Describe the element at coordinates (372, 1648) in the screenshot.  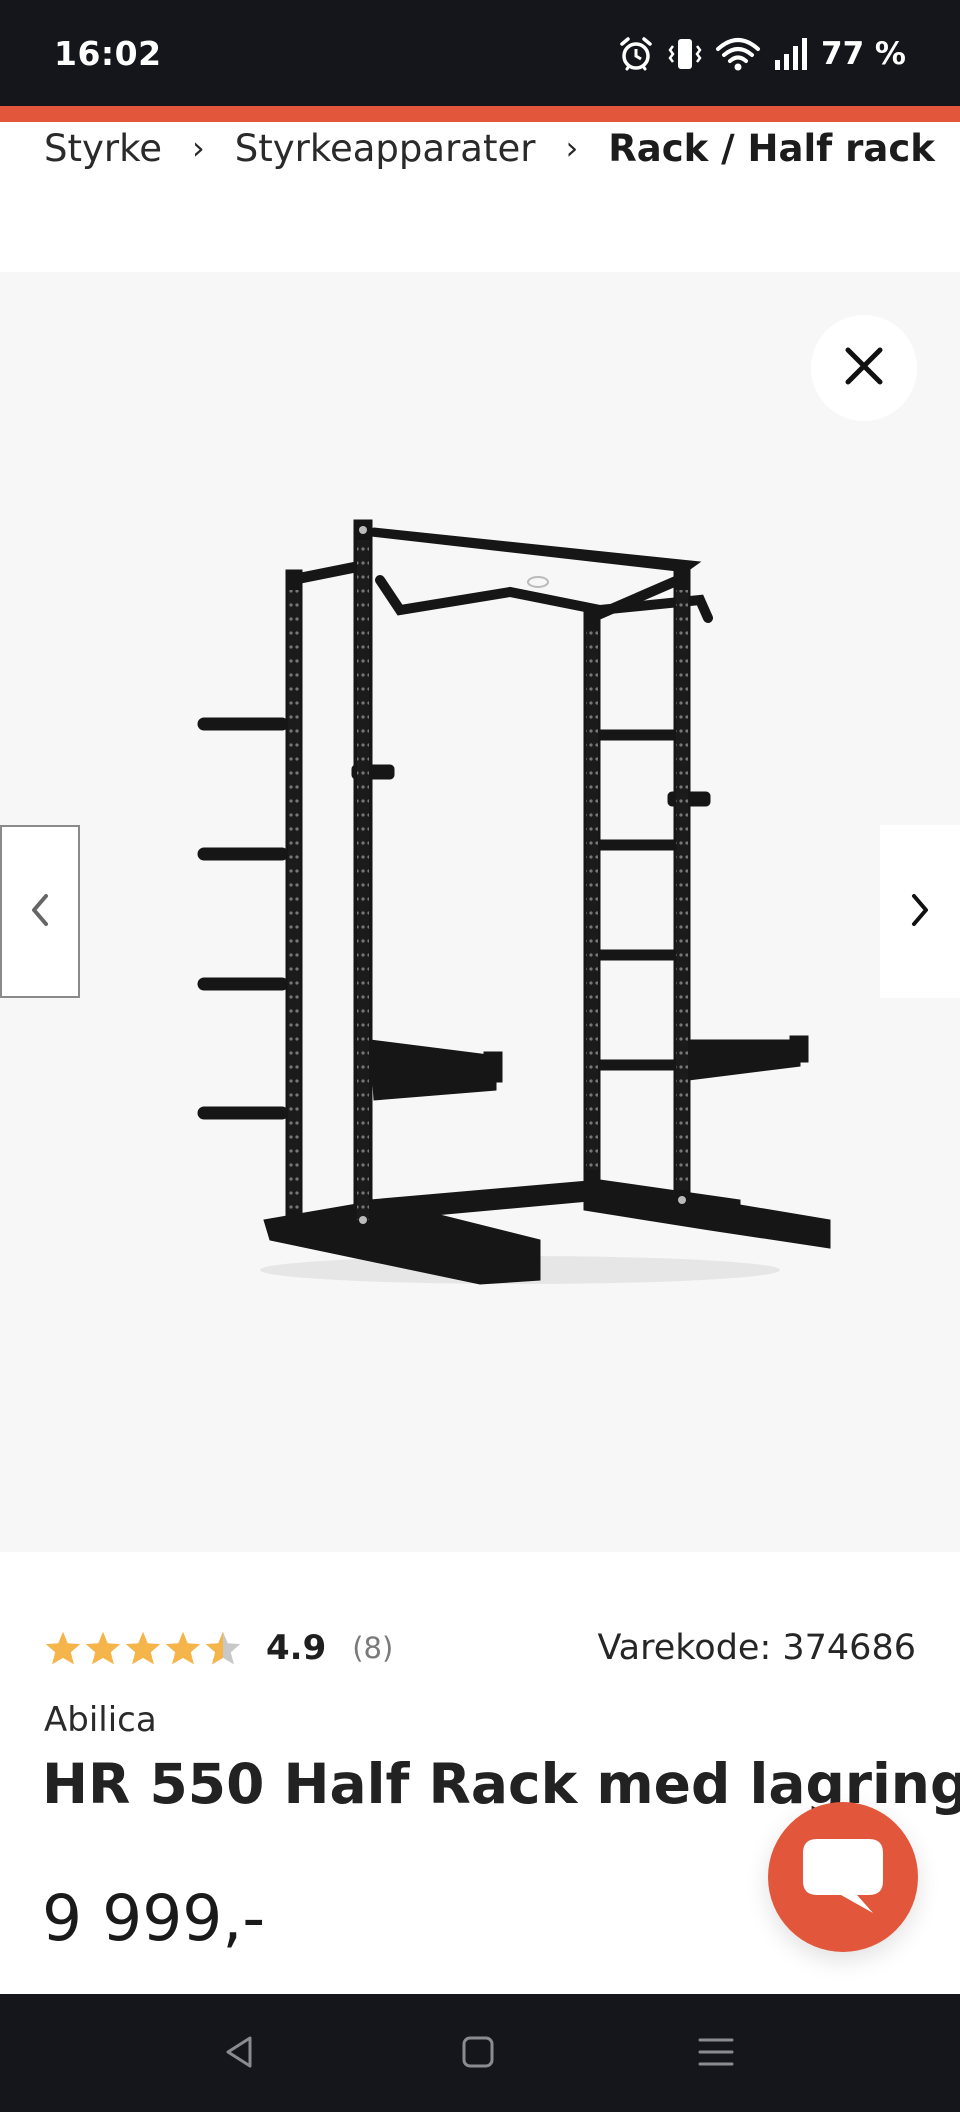
I see `review-count: (8)` at that location.